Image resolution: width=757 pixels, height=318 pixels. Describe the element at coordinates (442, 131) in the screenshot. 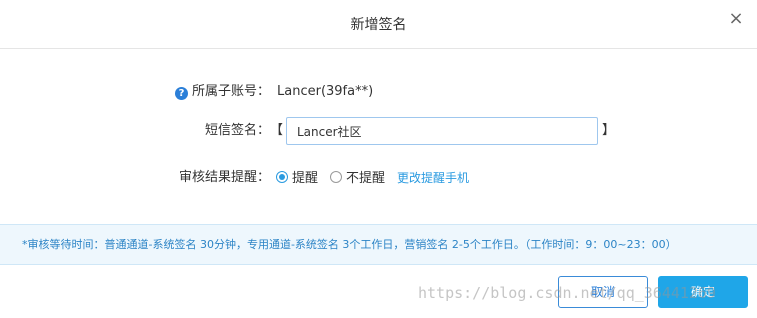

I see `signature-input` at that location.